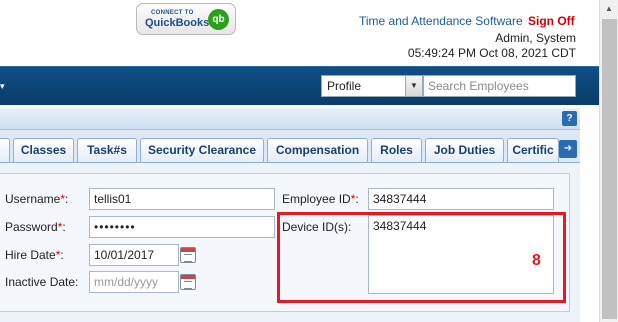  I want to click on search-employees-input, so click(499, 86).